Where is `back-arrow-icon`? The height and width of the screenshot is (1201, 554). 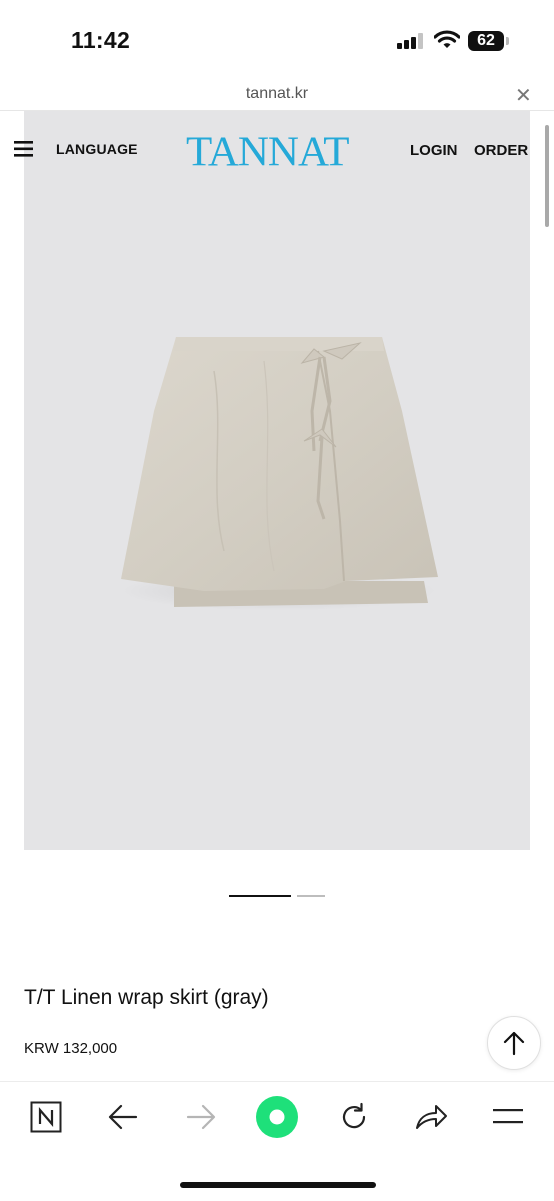 back-arrow-icon is located at coordinates (123, 1117).